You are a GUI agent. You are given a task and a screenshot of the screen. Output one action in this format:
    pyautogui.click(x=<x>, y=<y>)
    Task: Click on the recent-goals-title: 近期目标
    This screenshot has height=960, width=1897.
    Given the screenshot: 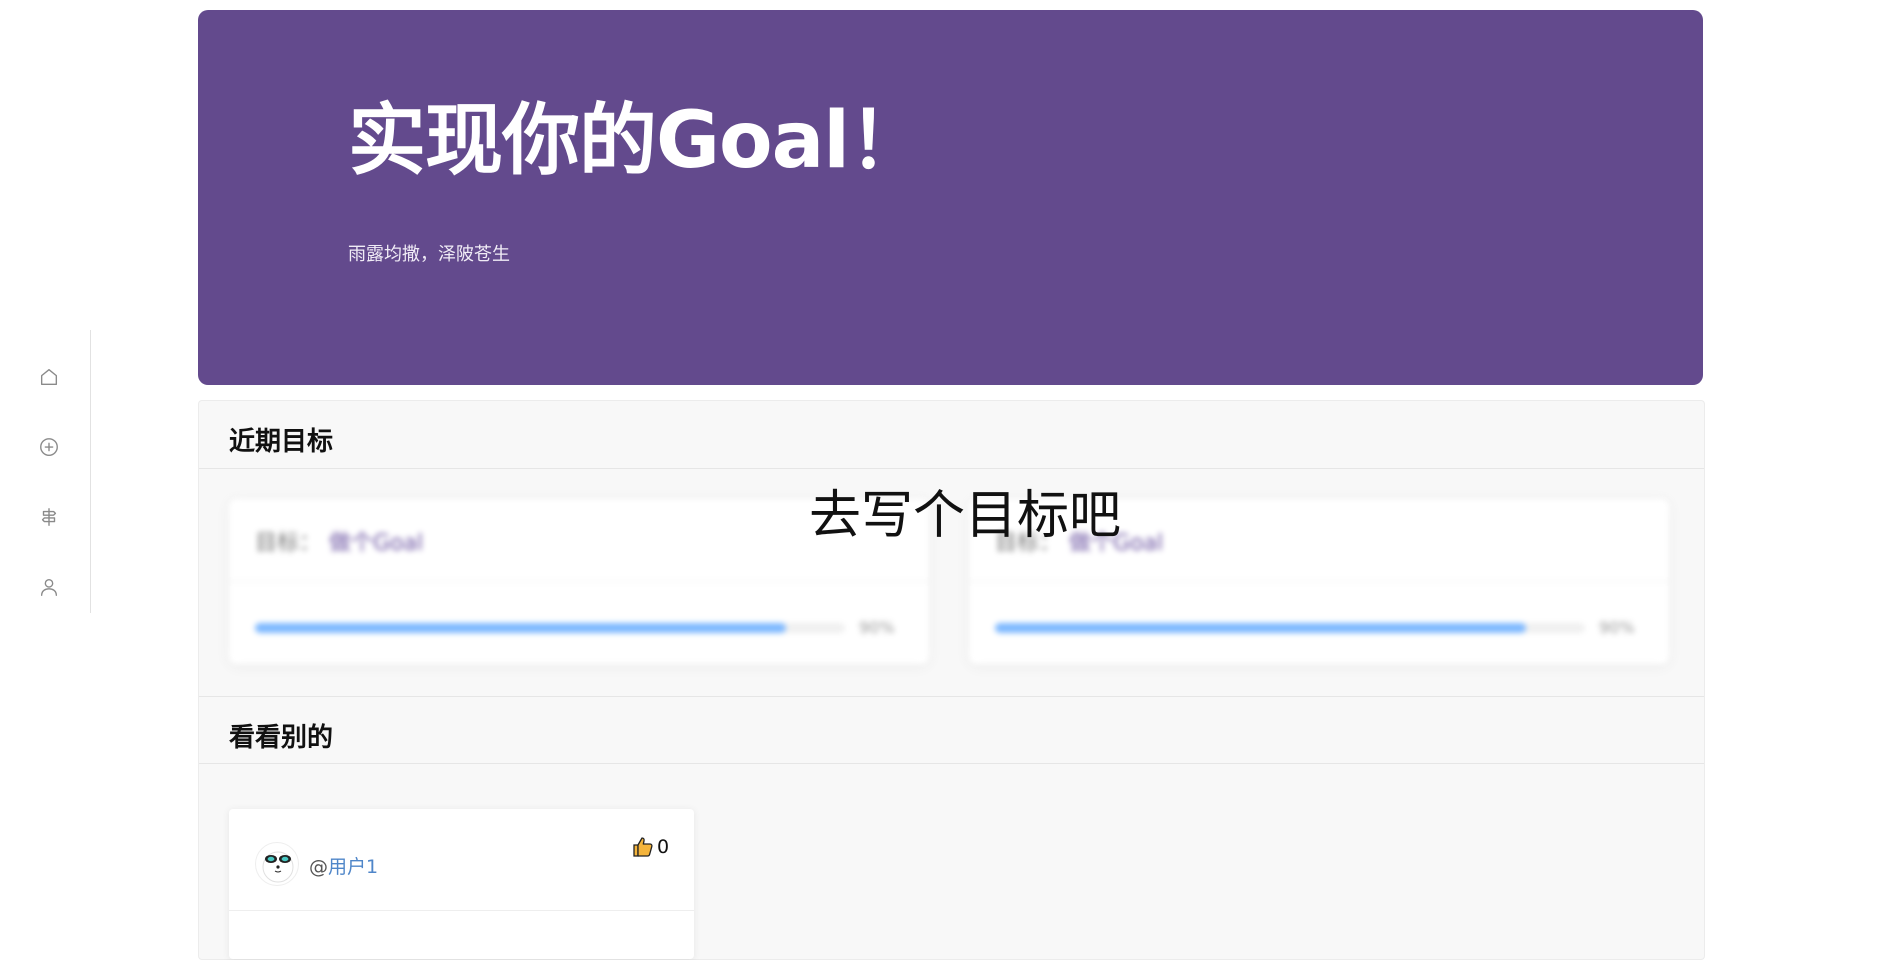 What is the action you would take?
    pyautogui.click(x=281, y=442)
    